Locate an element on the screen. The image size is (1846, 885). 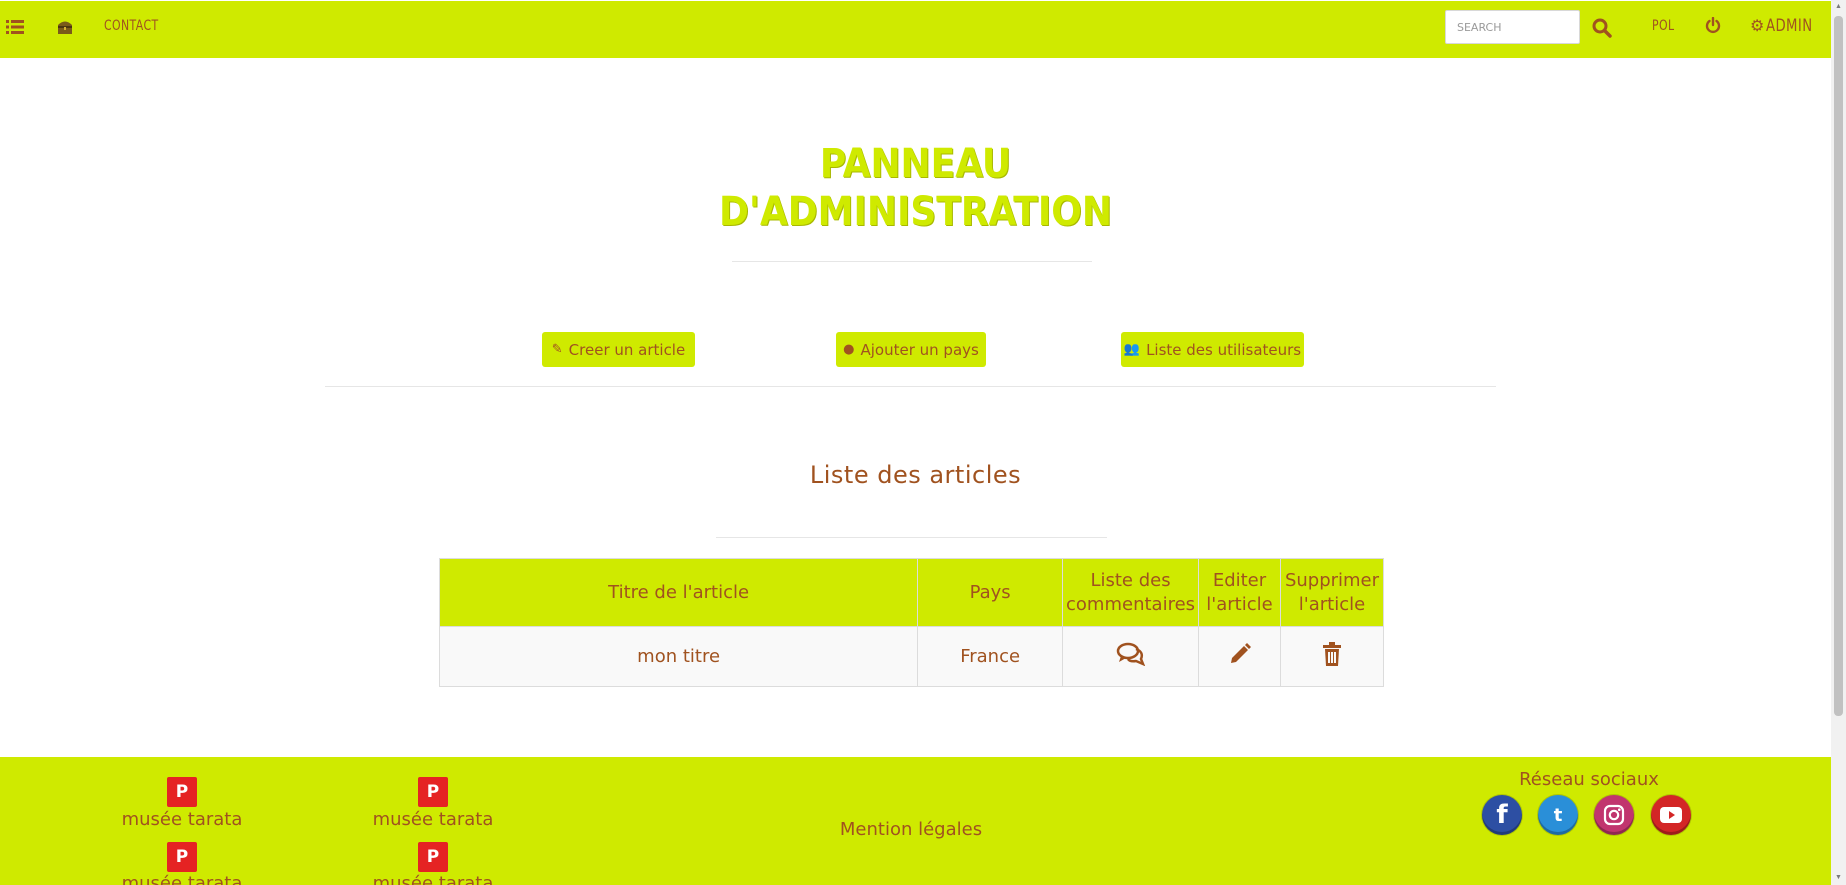
nav-contact-link: CONTACT is located at coordinates (139, 26).